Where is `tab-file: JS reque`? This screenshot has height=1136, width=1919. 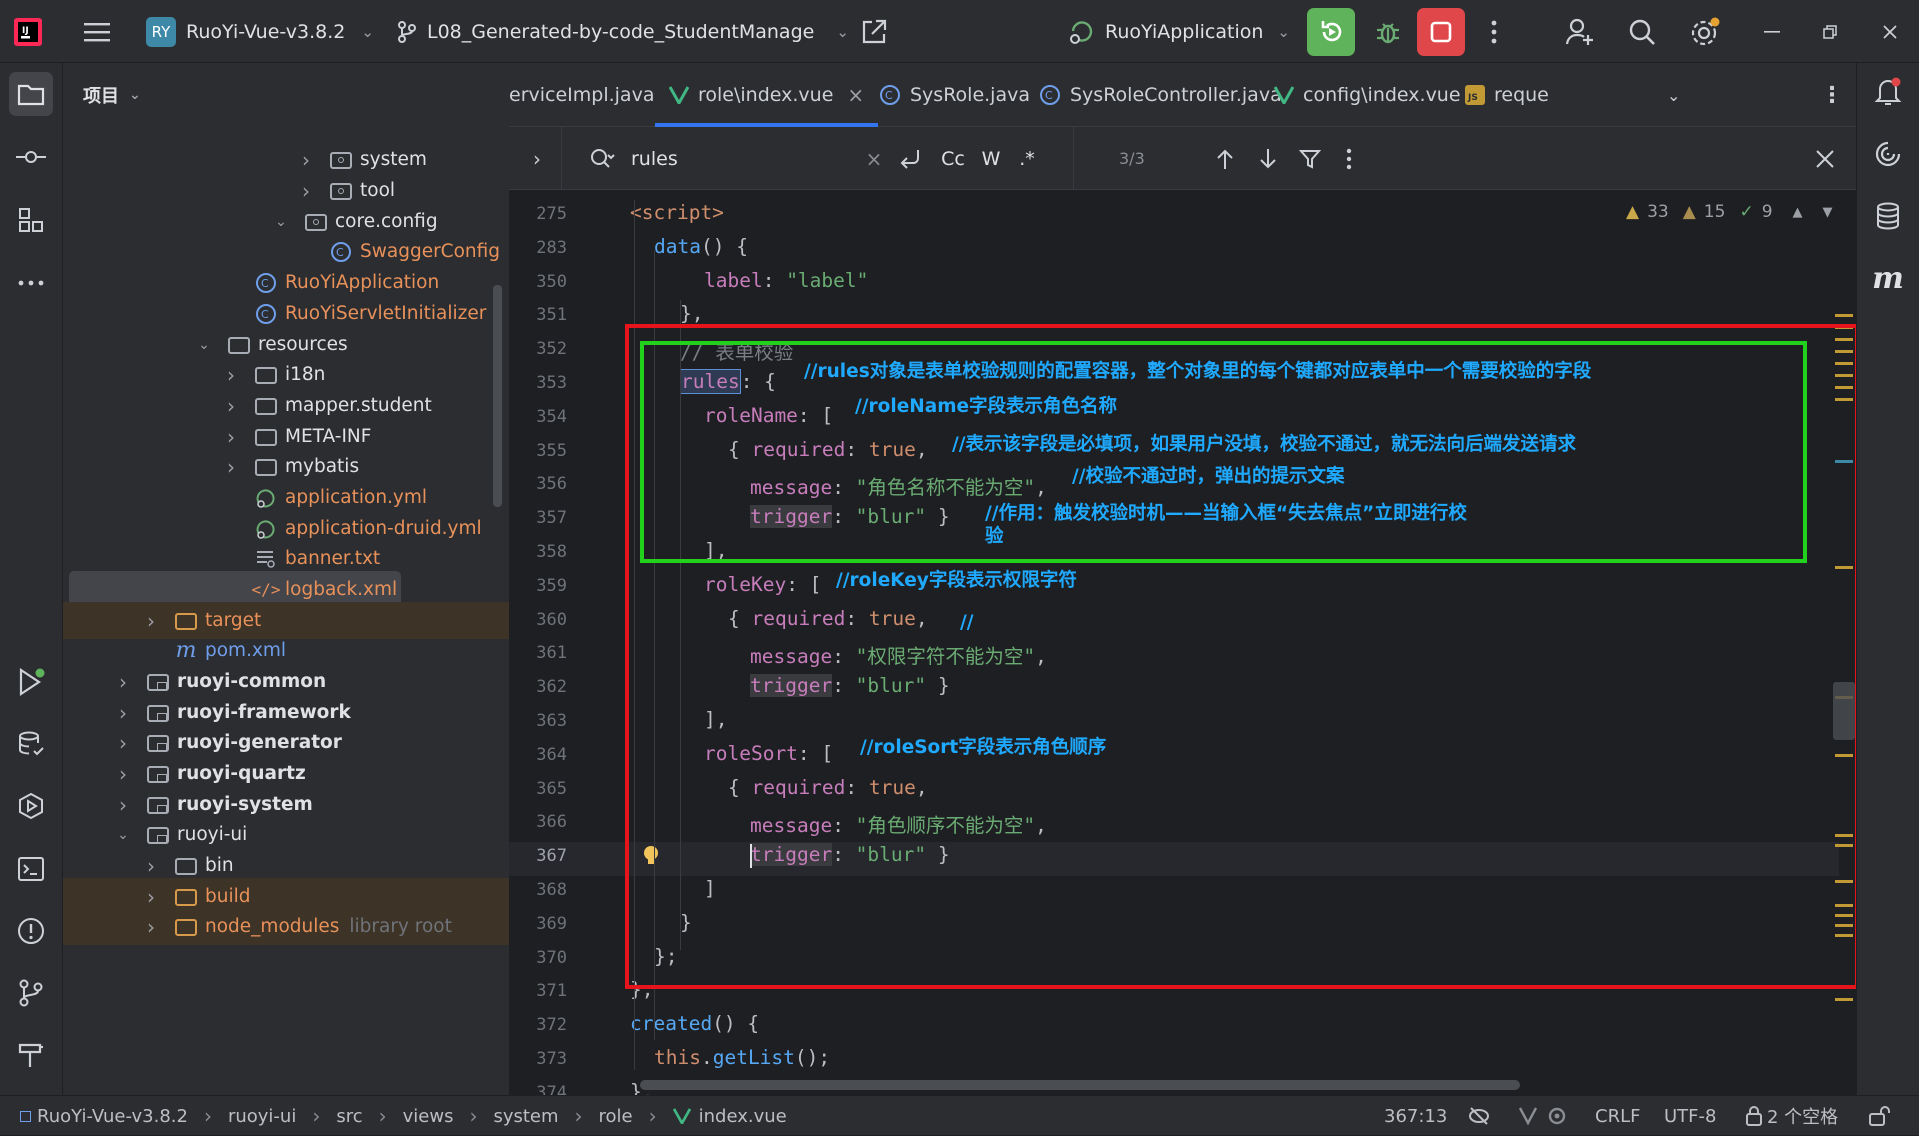
tab-file: JS reque is located at coordinates (1507, 95).